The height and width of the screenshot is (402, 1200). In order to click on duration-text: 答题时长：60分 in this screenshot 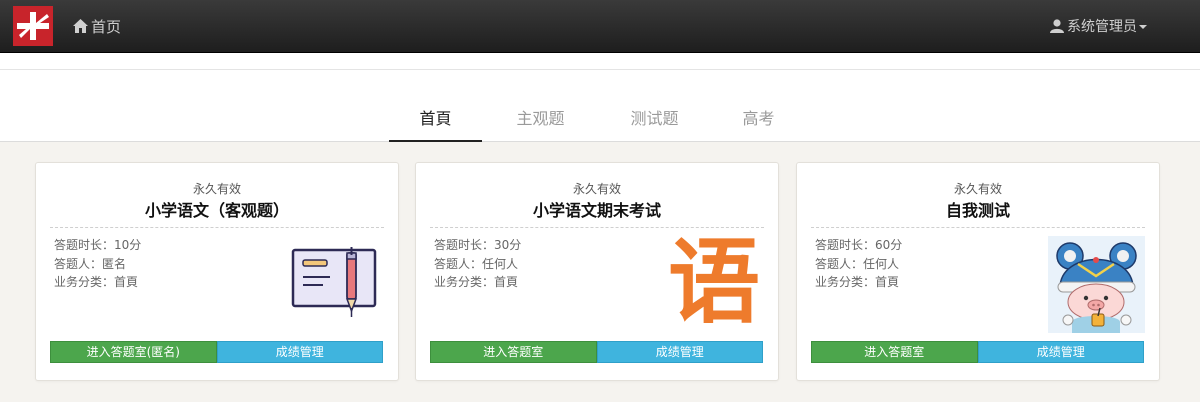, I will do `click(859, 245)`.